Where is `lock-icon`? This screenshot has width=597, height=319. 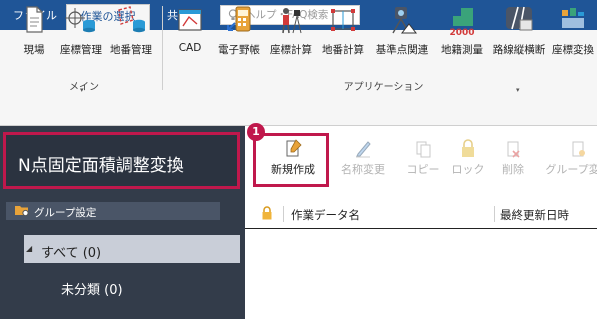
lock-icon is located at coordinates (468, 148).